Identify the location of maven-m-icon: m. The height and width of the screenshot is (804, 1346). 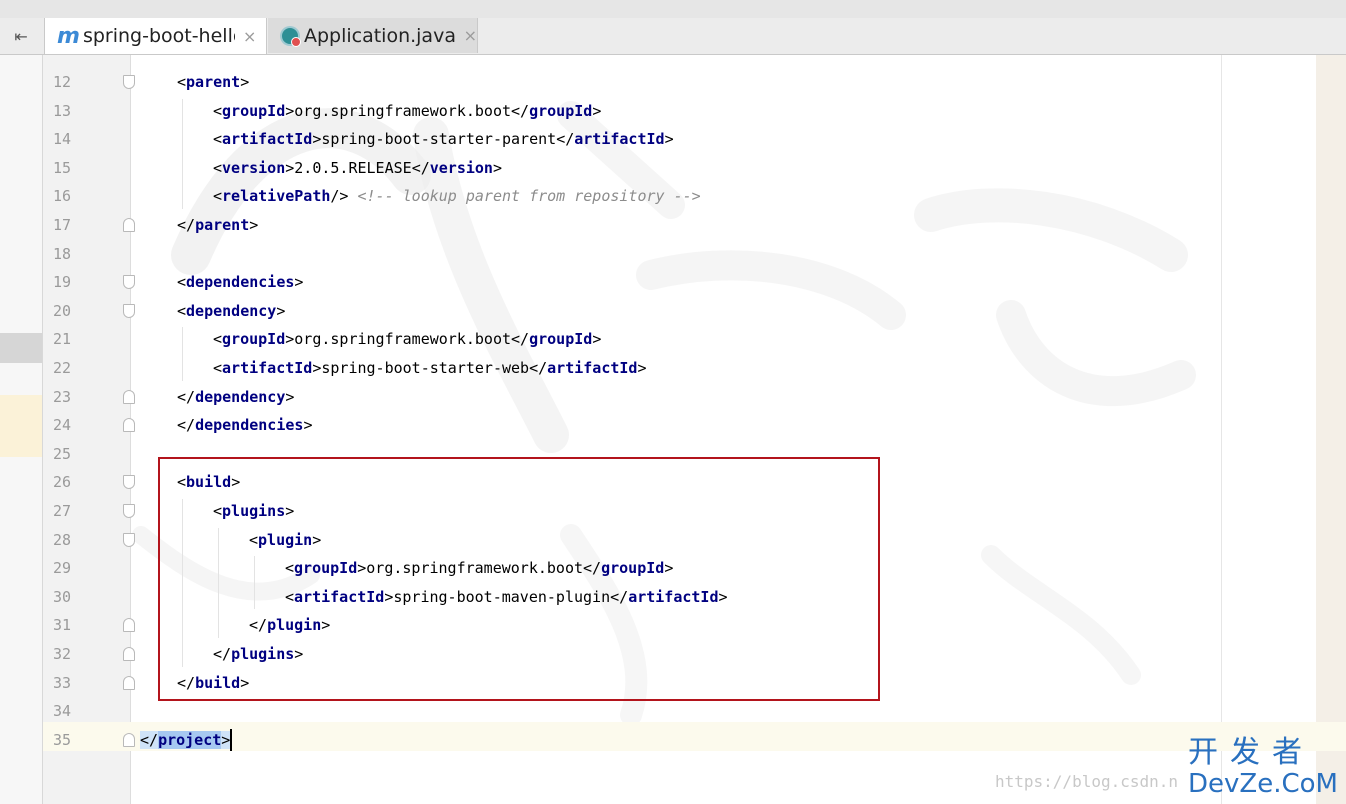
(68, 36).